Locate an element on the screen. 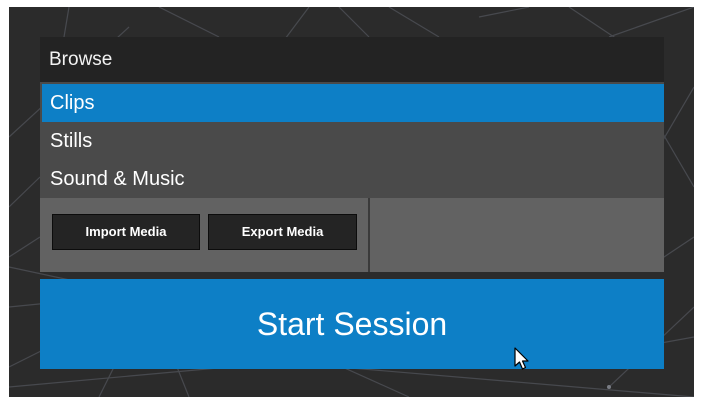 The width and height of the screenshot is (701, 403). mouse-pointer-icon is located at coordinates (521, 358).